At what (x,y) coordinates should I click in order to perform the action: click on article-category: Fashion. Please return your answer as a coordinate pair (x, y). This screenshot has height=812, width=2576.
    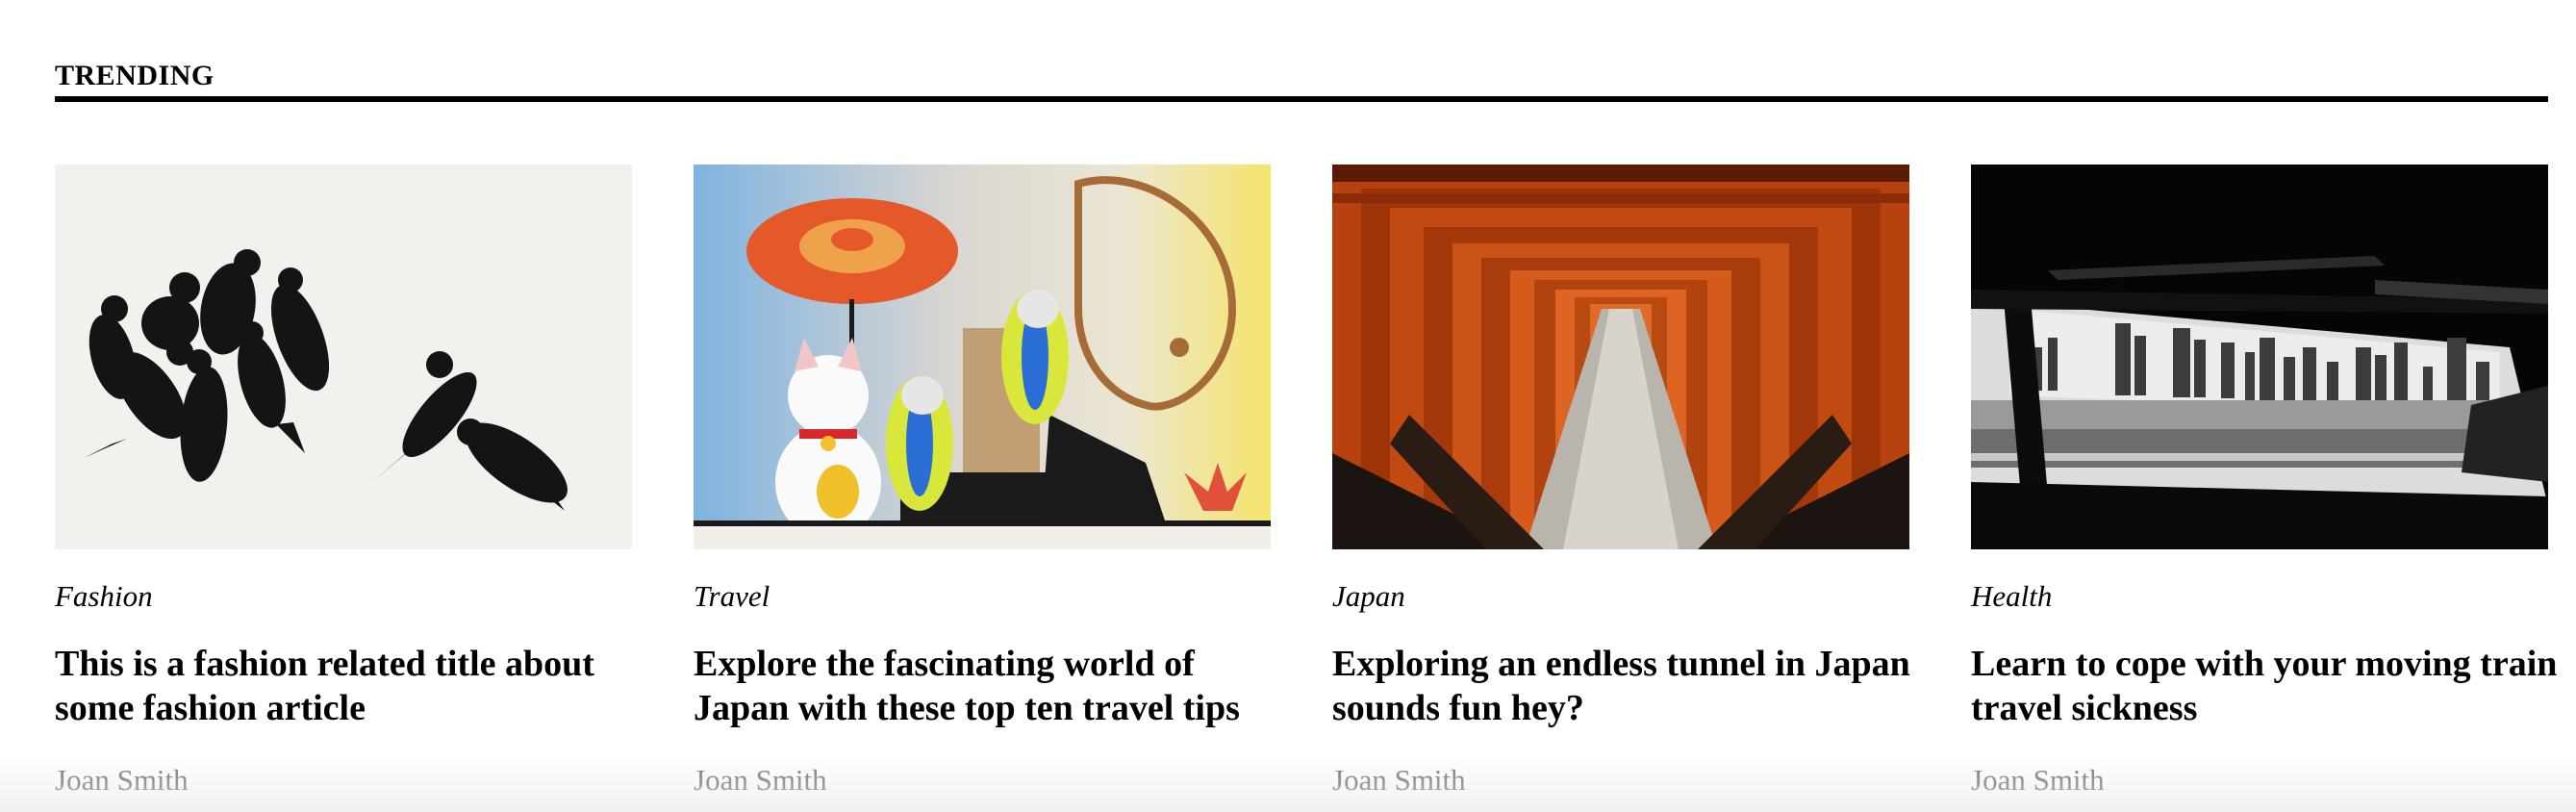
    Looking at the image, I should click on (104, 596).